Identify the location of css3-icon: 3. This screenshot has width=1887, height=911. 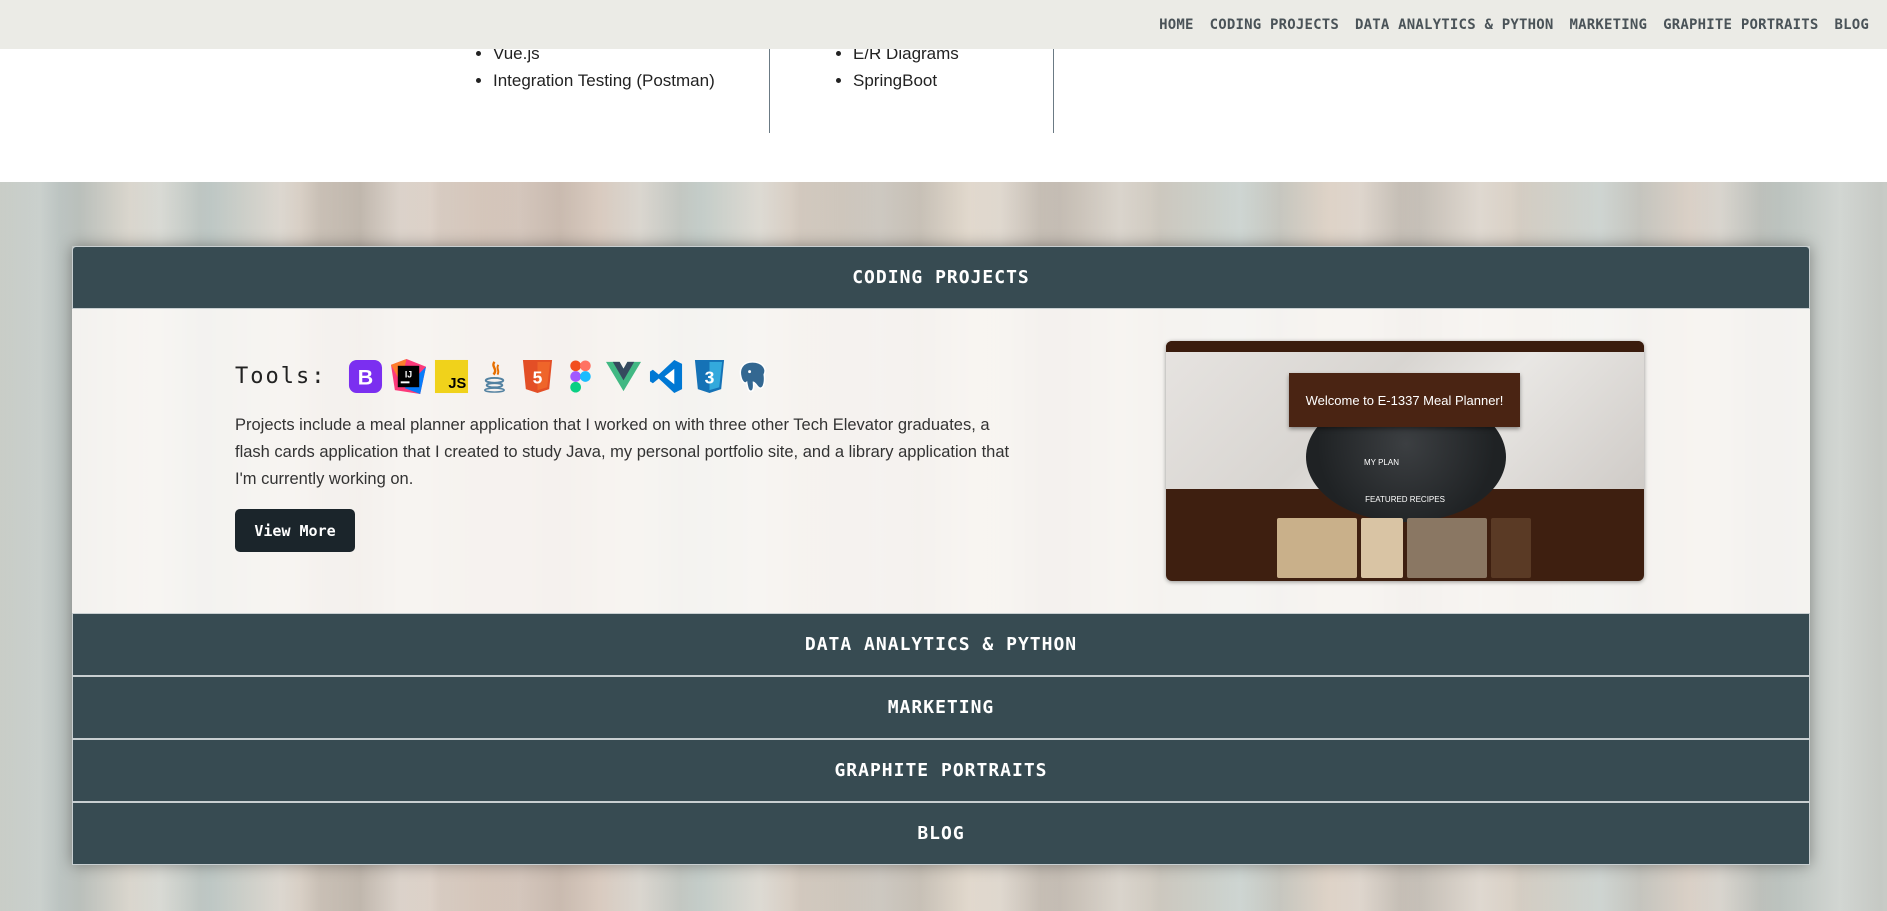
(710, 376).